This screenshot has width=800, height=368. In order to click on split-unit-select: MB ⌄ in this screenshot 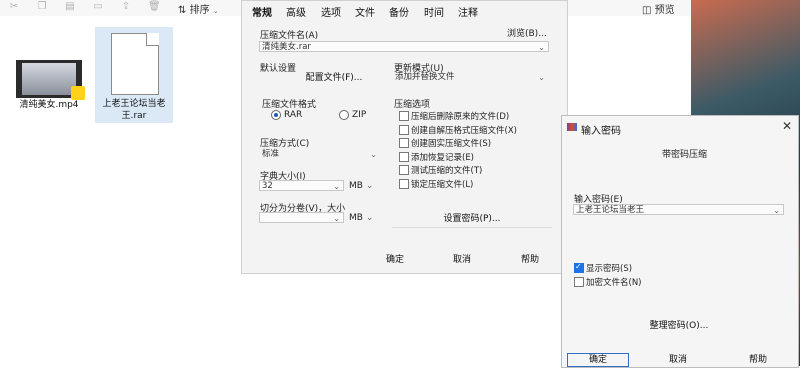, I will do `click(361, 218)`.